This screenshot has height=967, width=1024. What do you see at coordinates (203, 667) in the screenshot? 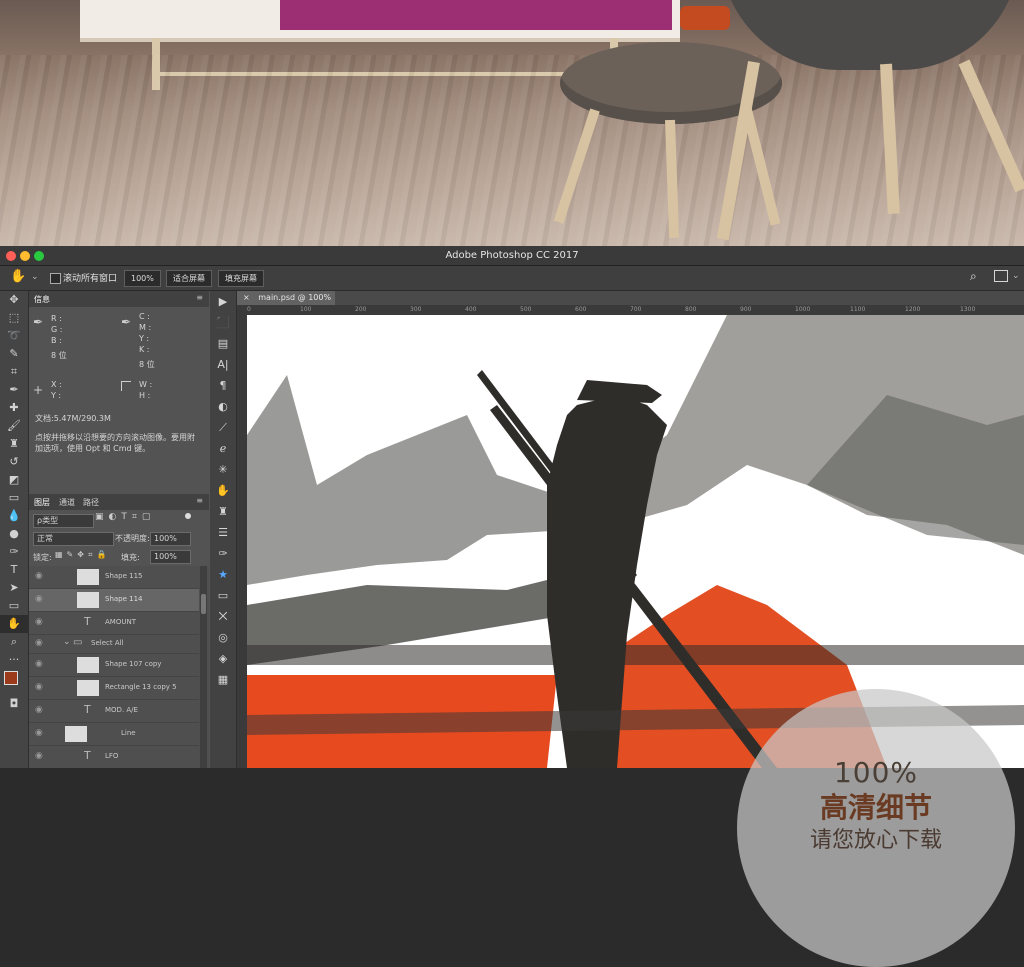
I see `layers-scrollbar` at bounding box center [203, 667].